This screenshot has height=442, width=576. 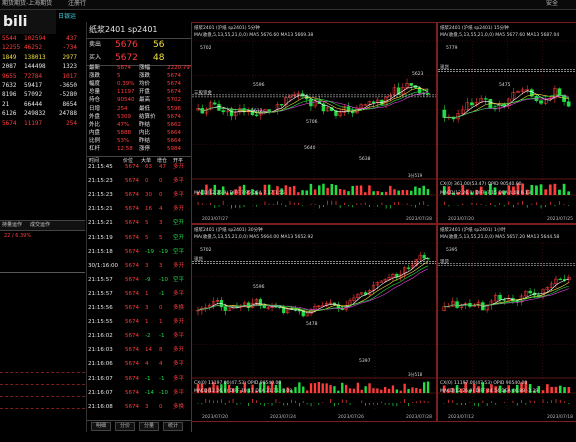 I want to click on left-row-c2: 66444, so click(x=33, y=104).